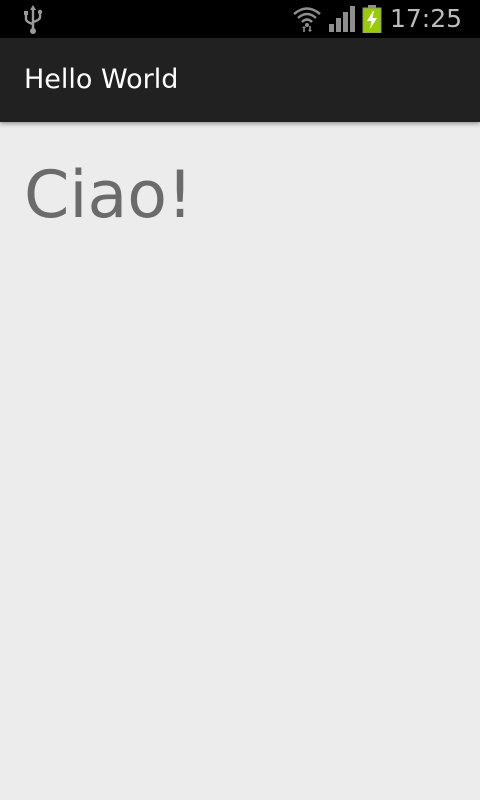 This screenshot has width=480, height=800. What do you see at coordinates (101, 79) in the screenshot?
I see `app-title: Hello World` at bounding box center [101, 79].